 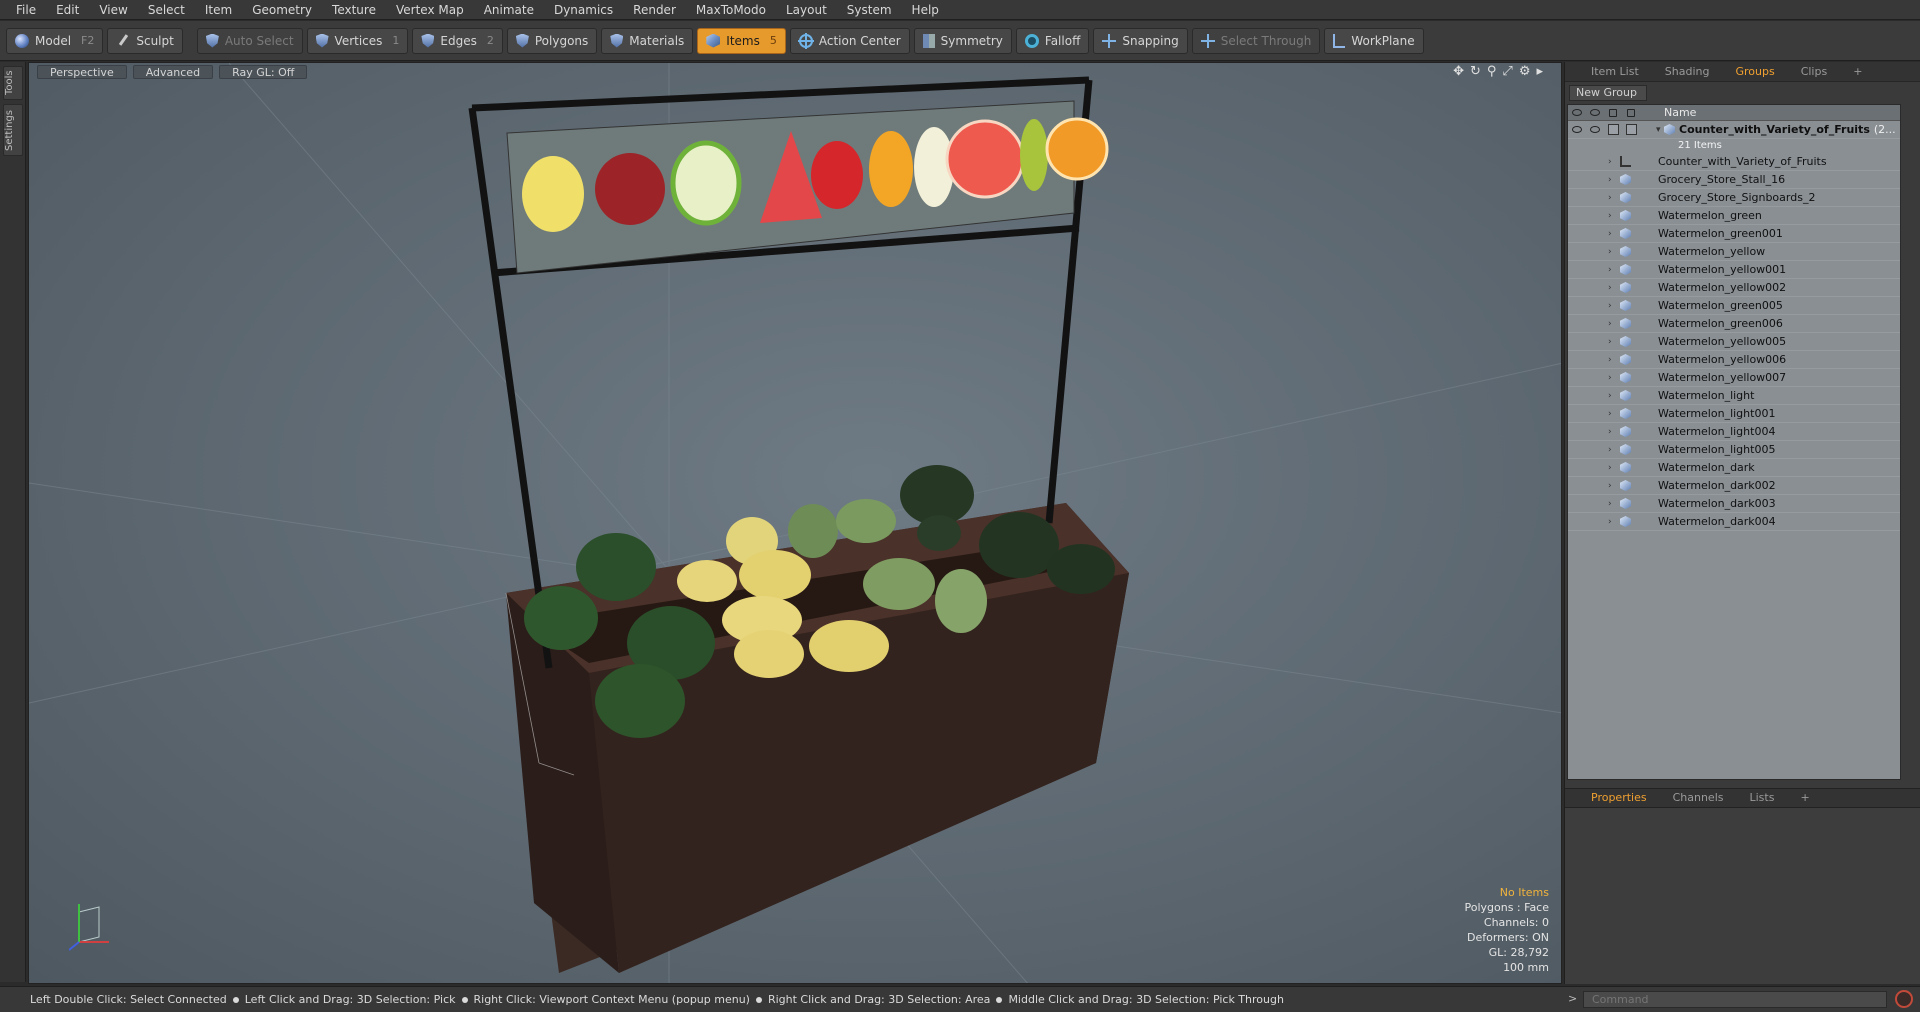 What do you see at coordinates (1595, 113) in the screenshot?
I see `render-column-icon` at bounding box center [1595, 113].